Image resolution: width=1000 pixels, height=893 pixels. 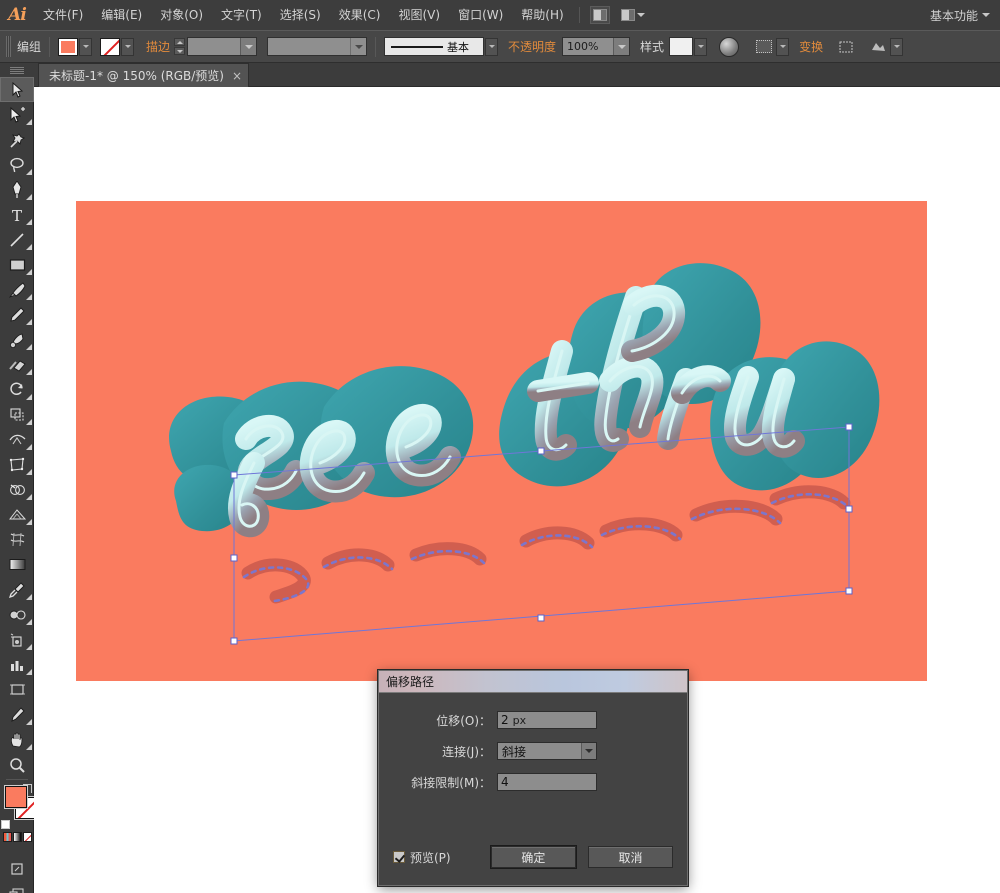 What do you see at coordinates (599, 15) in the screenshot?
I see `bridge-icon` at bounding box center [599, 15].